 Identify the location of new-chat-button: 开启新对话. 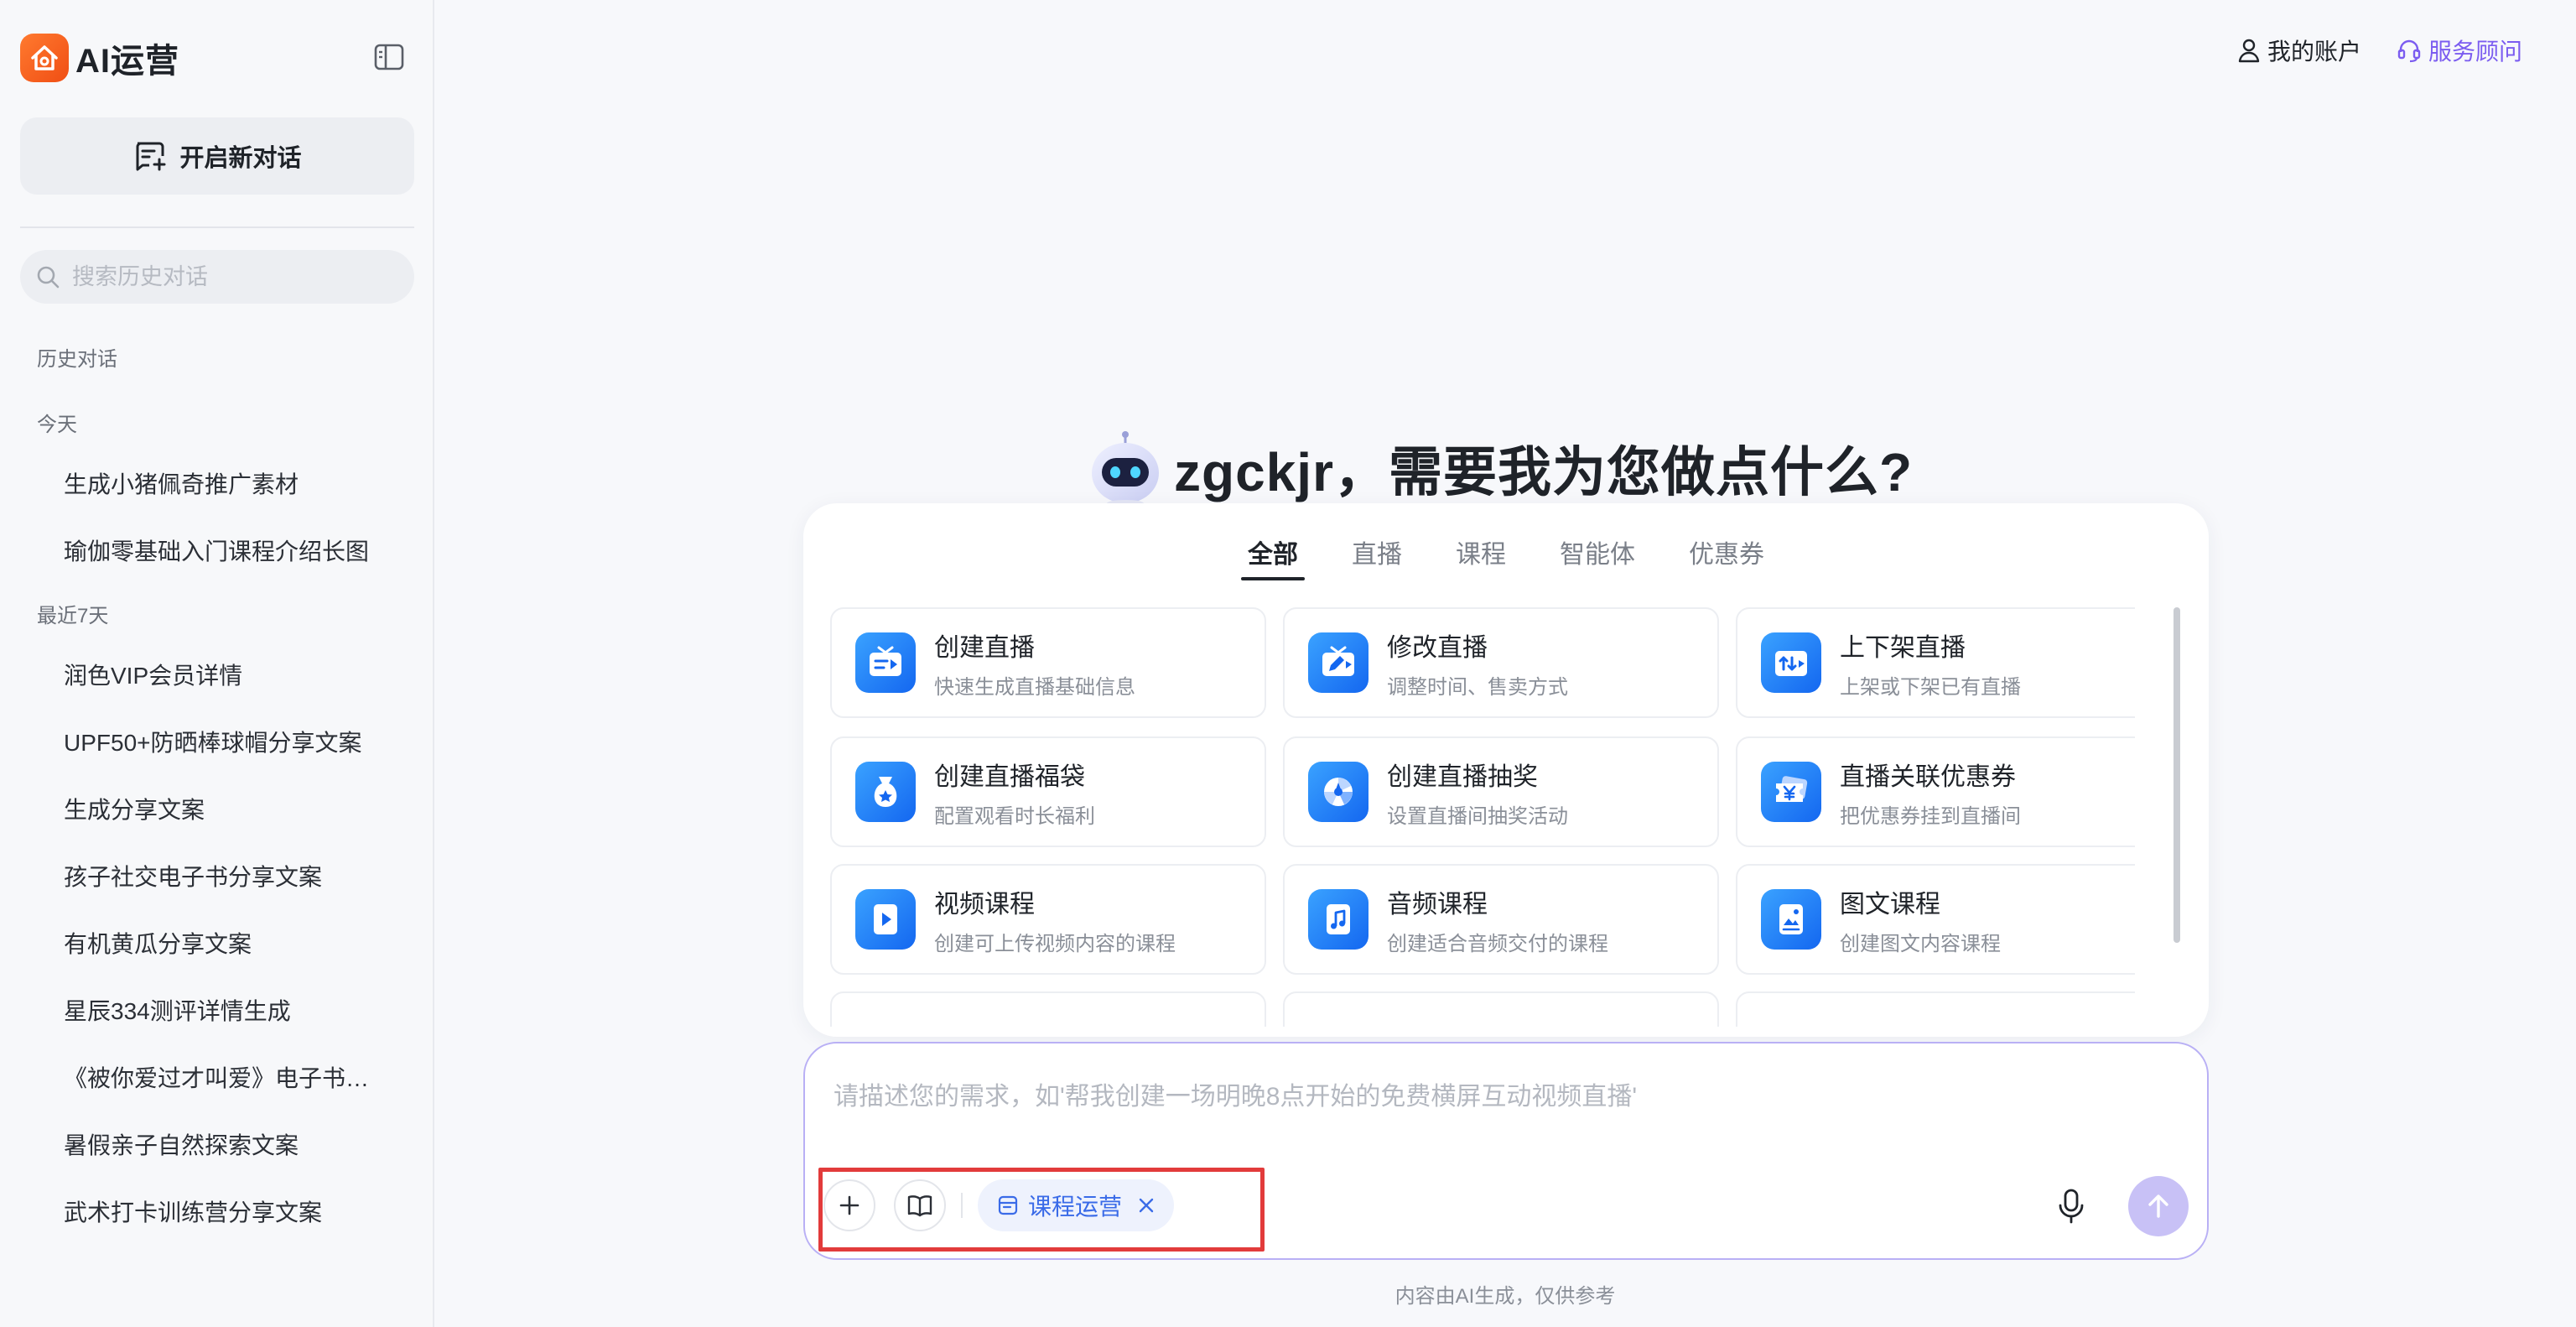
(217, 156).